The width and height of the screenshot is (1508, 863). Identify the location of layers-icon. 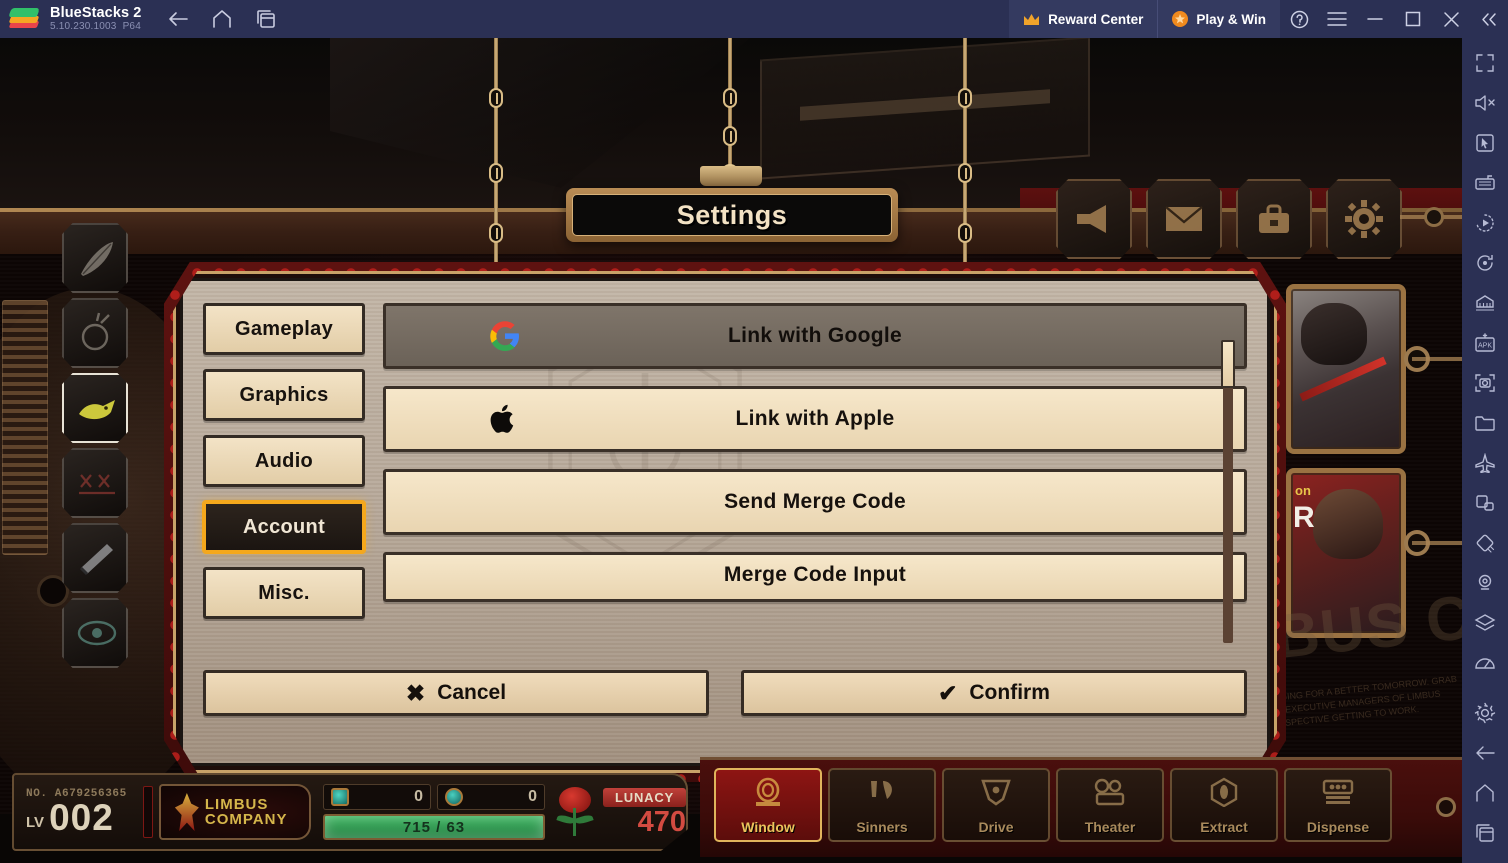
(1485, 622).